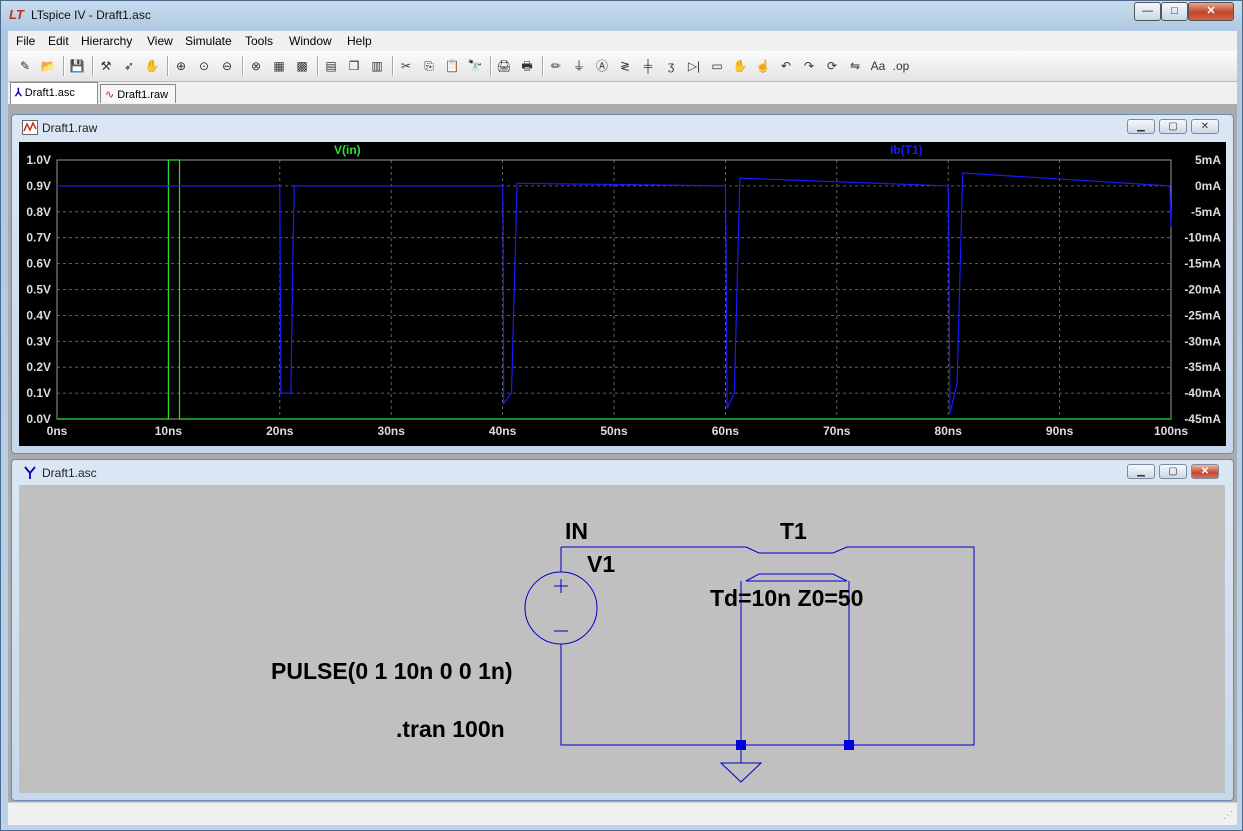  What do you see at coordinates (138, 93) in the screenshot?
I see `tab-draft1-raw: ∿ Draft1.raw` at bounding box center [138, 93].